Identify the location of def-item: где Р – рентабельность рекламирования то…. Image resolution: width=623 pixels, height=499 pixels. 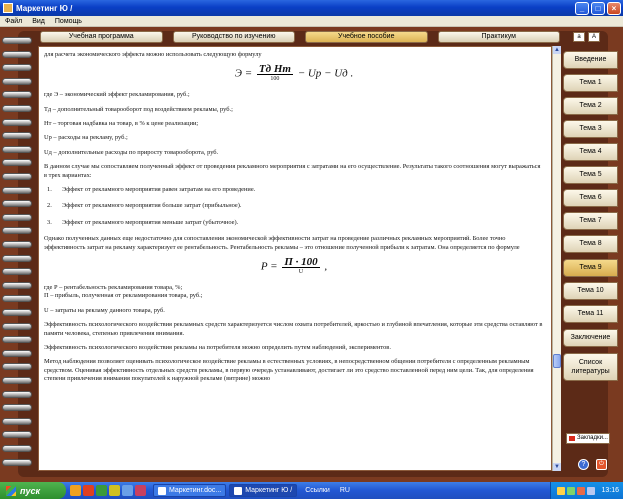
(113, 287).